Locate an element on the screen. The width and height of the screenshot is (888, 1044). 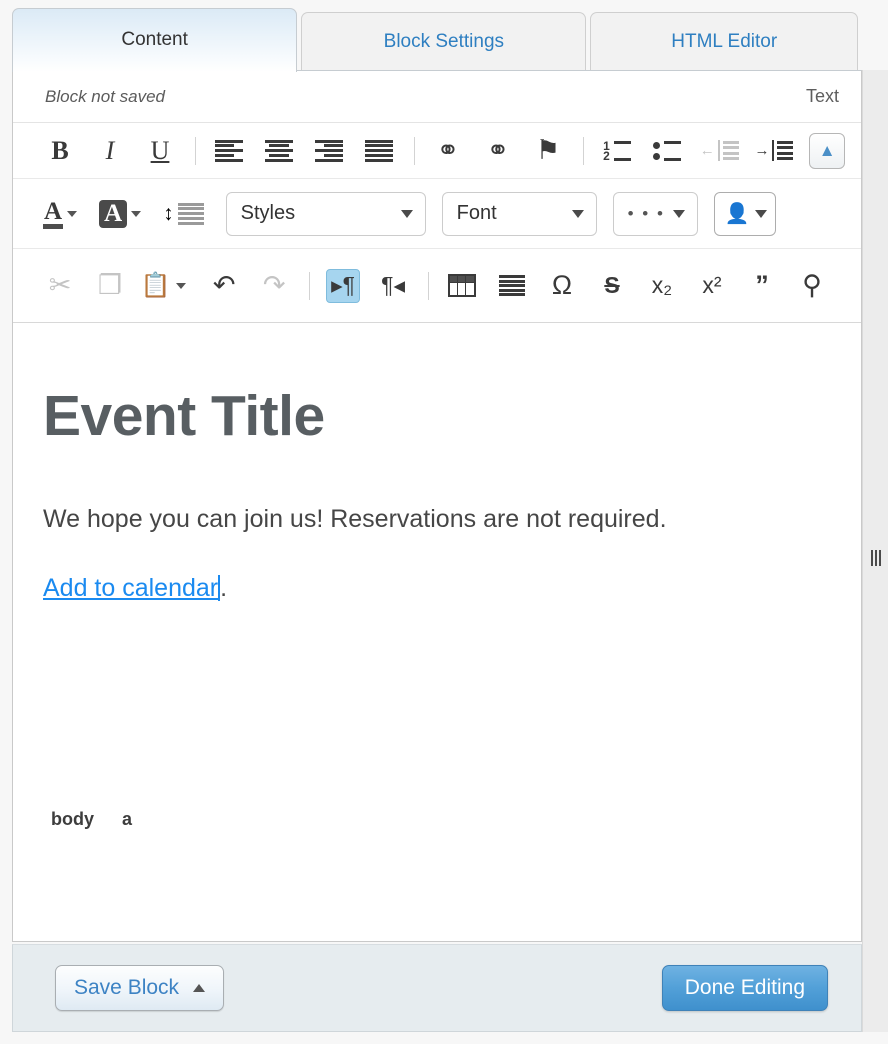
panel-resize-handle is located at coordinates (875, 551).